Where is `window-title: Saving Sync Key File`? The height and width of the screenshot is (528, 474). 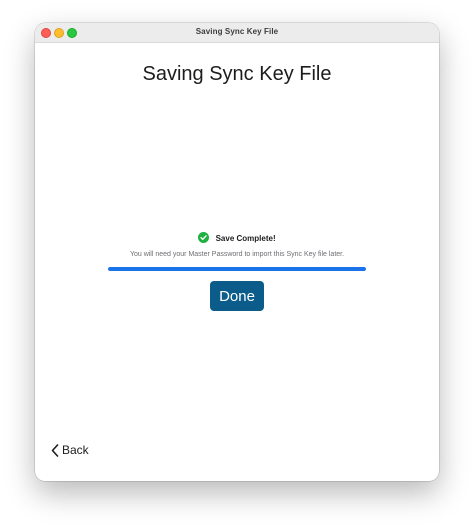
window-title: Saving Sync Key File is located at coordinates (237, 31).